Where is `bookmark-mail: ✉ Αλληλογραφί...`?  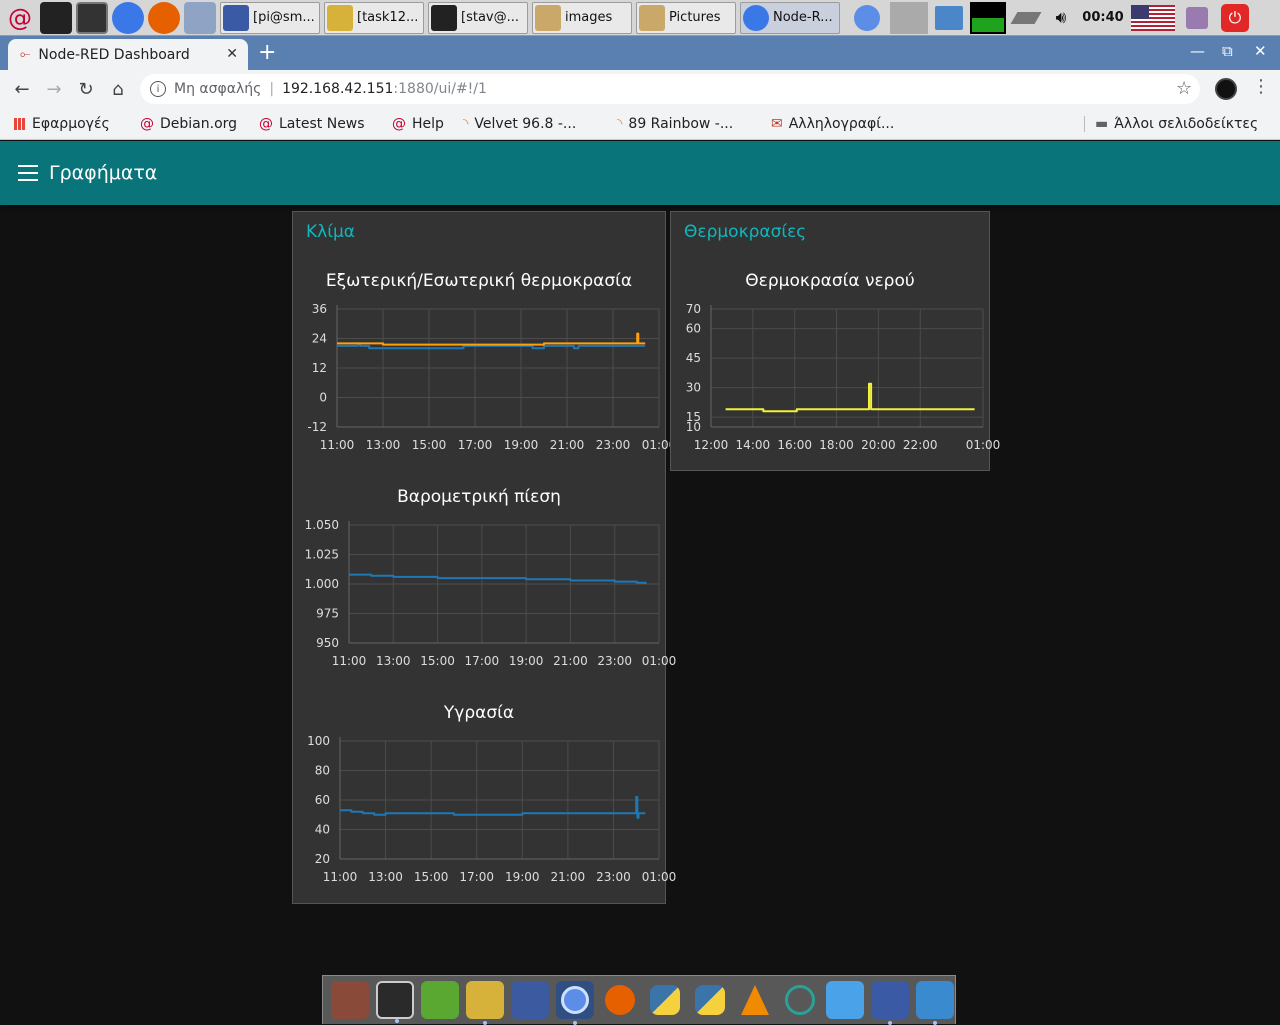 bookmark-mail: ✉ Αλληλογραφί... is located at coordinates (832, 124).